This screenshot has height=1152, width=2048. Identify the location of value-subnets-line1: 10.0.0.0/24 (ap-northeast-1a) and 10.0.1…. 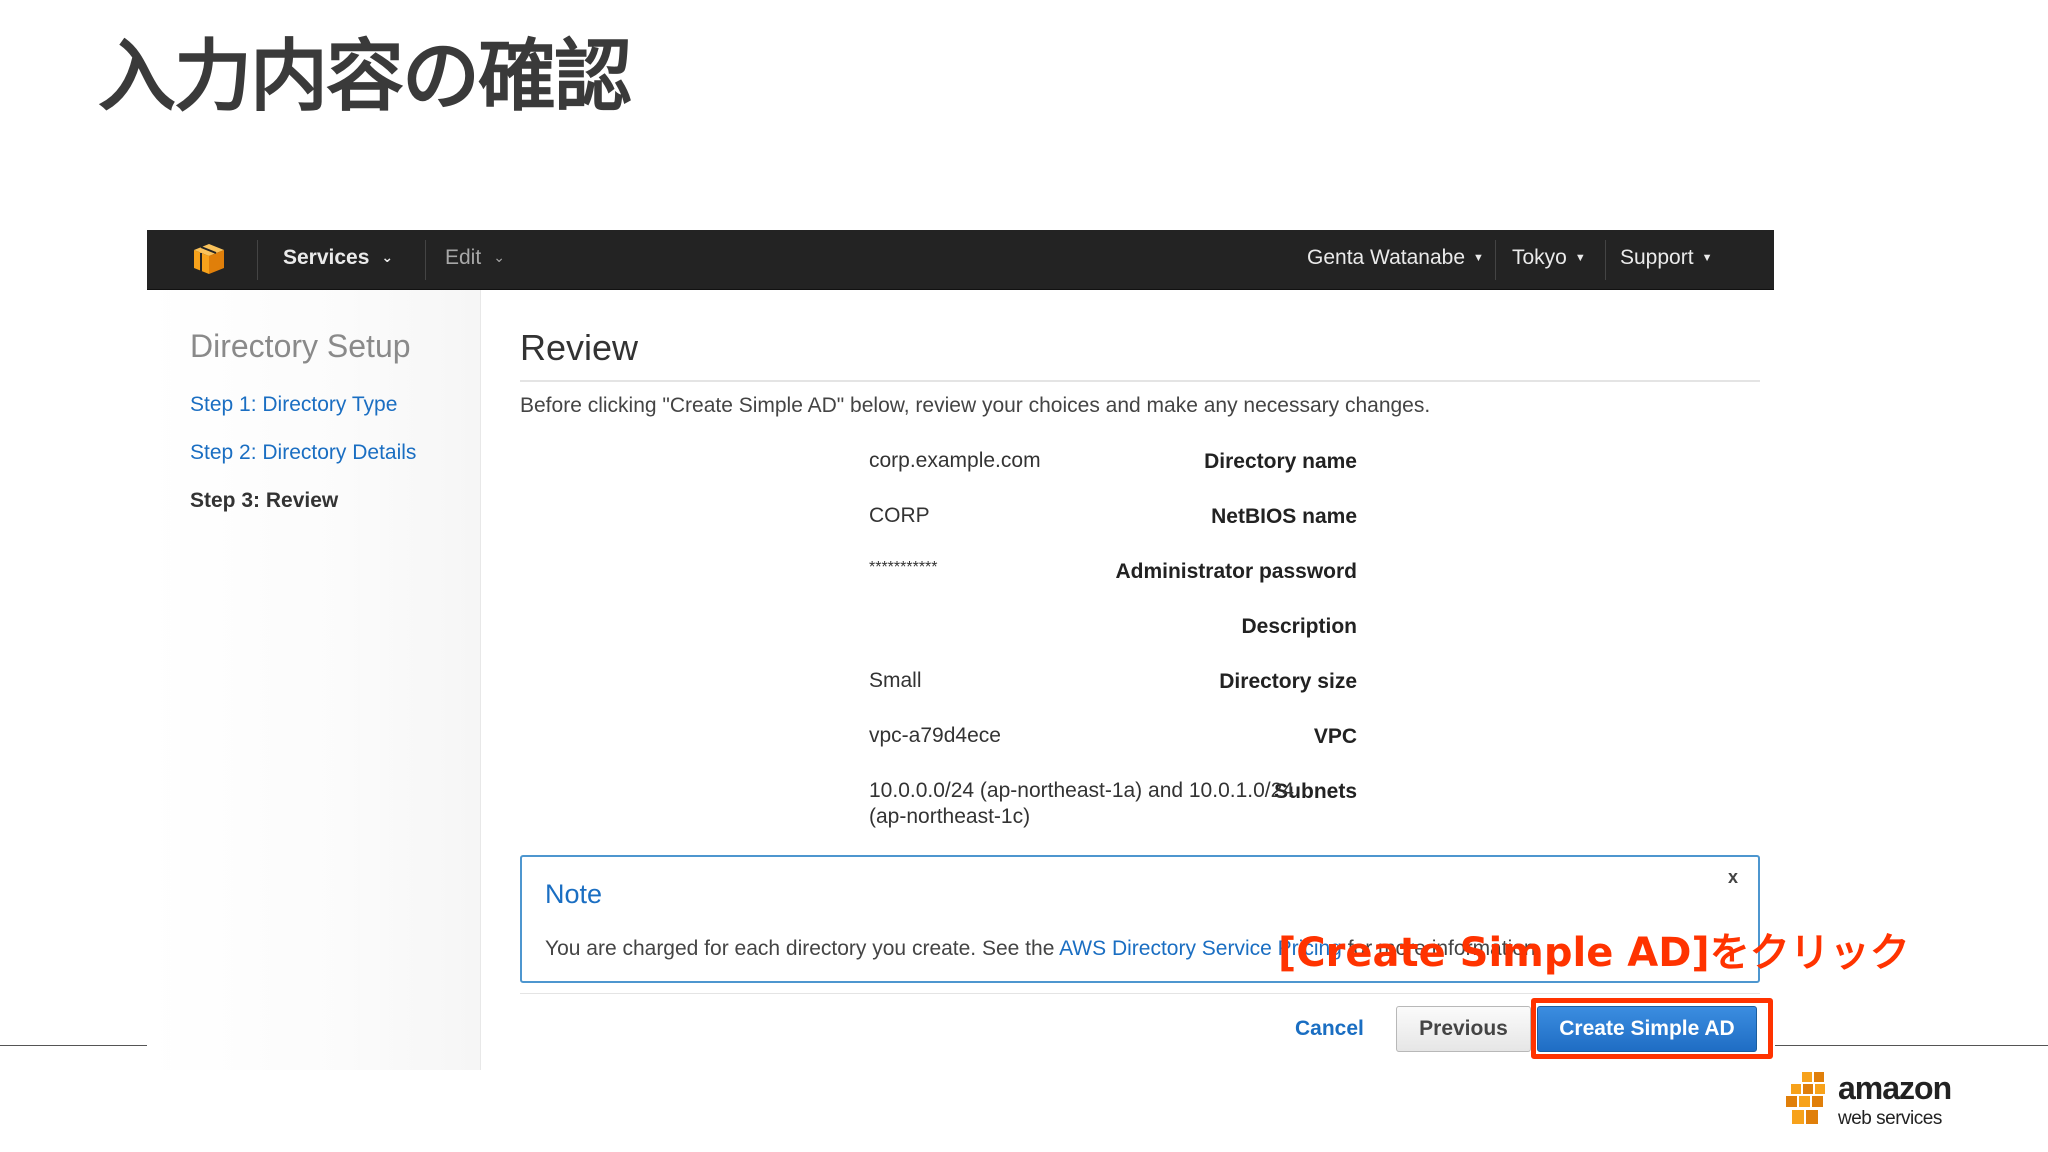
(1081, 790).